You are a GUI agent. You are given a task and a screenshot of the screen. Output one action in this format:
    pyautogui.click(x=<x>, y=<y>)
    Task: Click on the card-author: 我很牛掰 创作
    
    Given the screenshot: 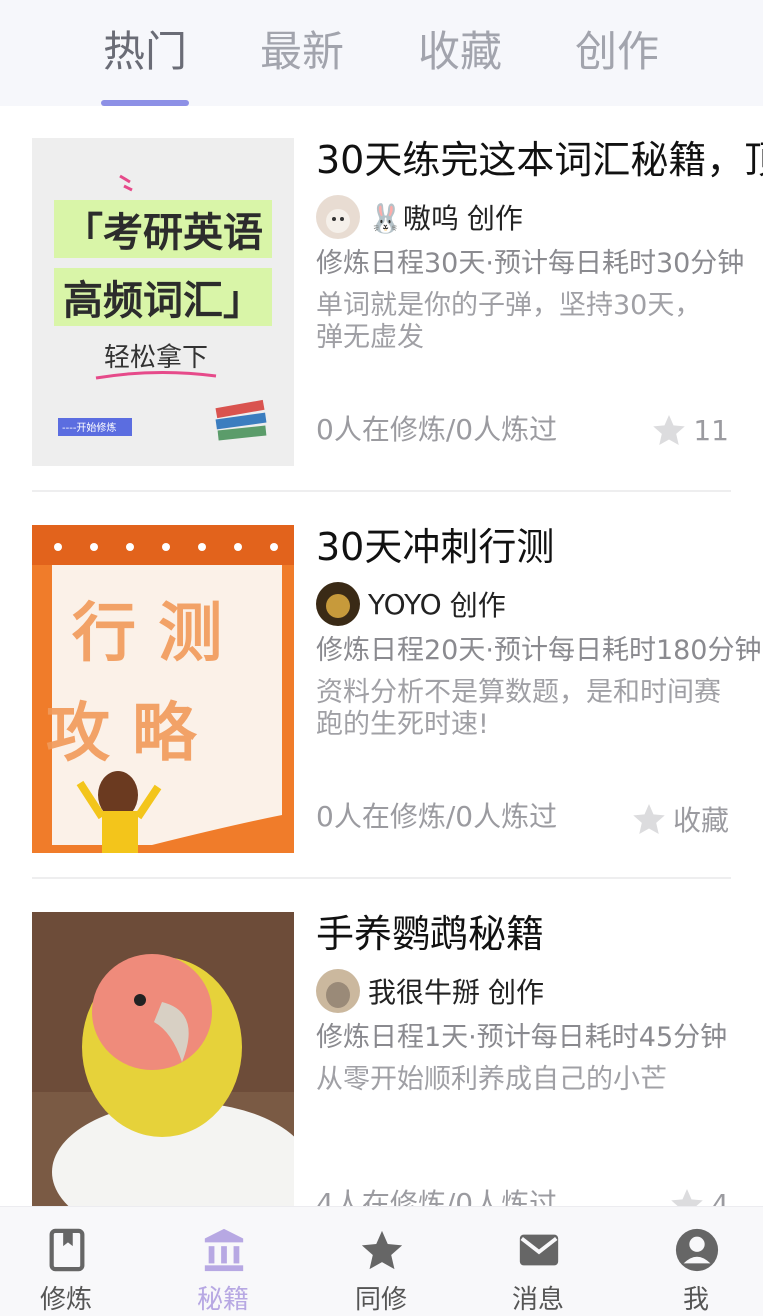 What is the action you would take?
    pyautogui.click(x=430, y=991)
    